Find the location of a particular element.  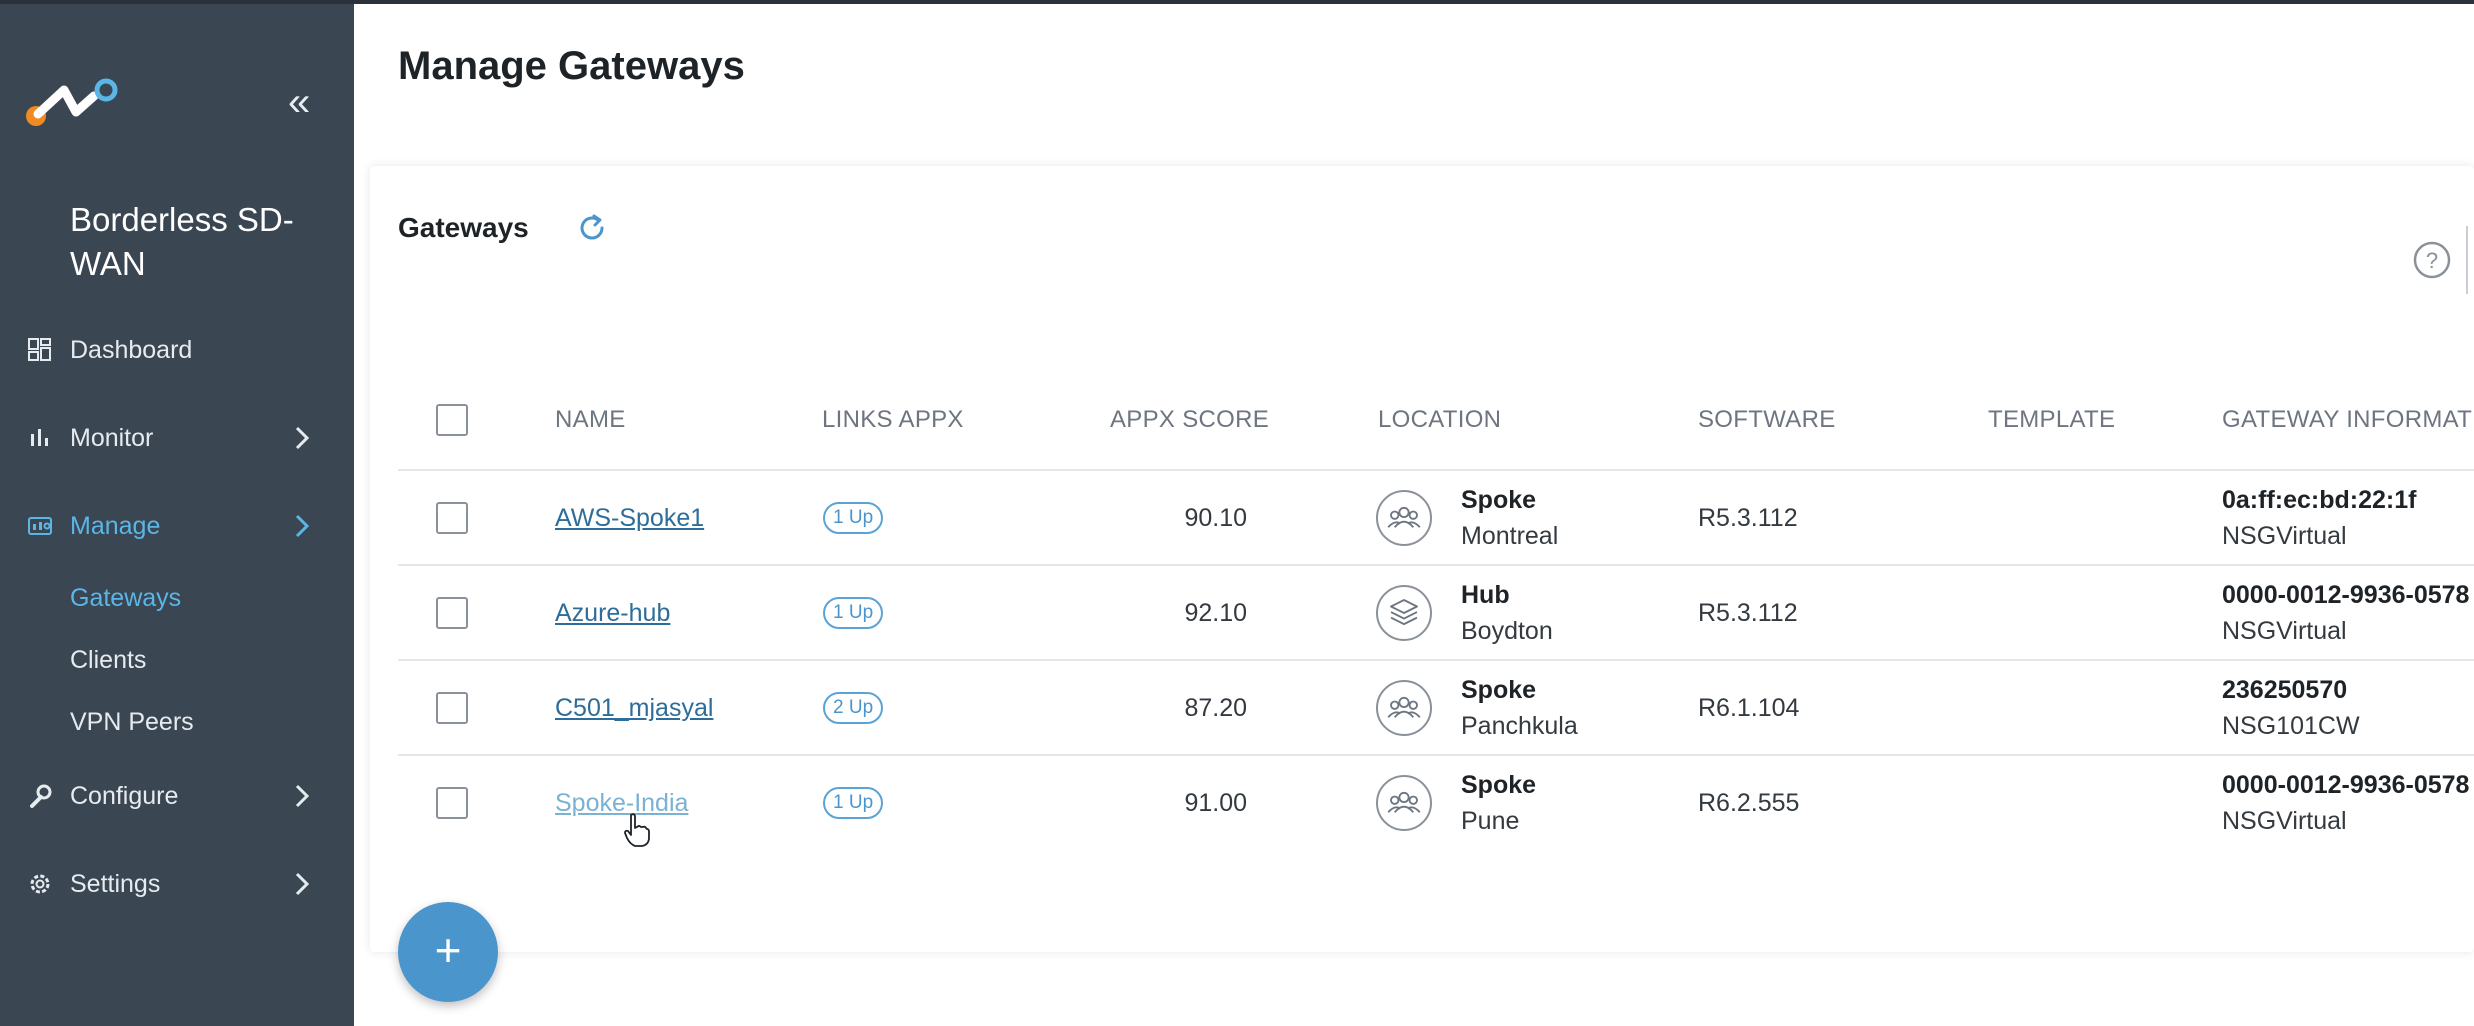

nav-configure: Configure is located at coordinates (177, 796).